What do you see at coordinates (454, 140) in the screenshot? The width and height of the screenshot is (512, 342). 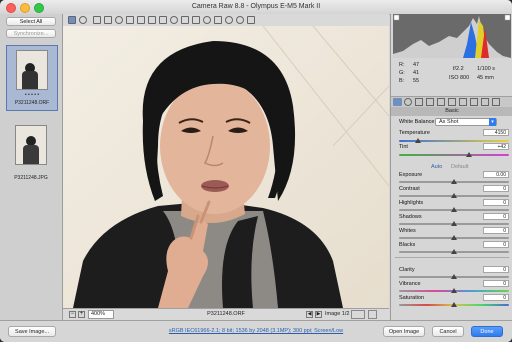 I see `temperature-slider` at bounding box center [454, 140].